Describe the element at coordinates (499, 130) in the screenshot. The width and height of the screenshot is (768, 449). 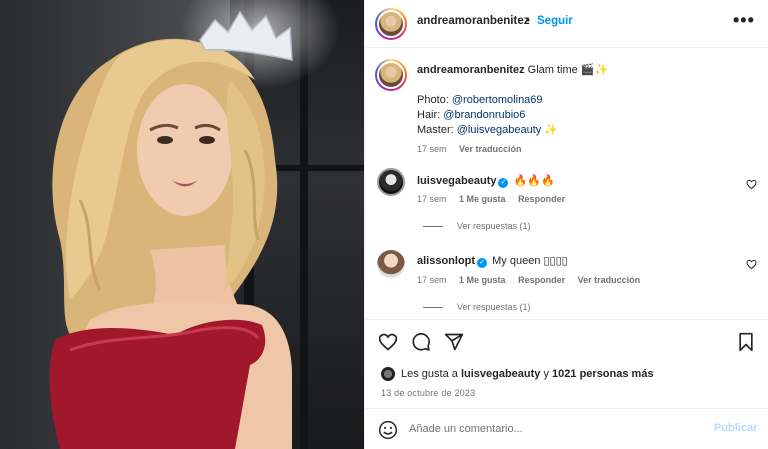
I see `master-credit-mention: @luisvegabeauty` at that location.